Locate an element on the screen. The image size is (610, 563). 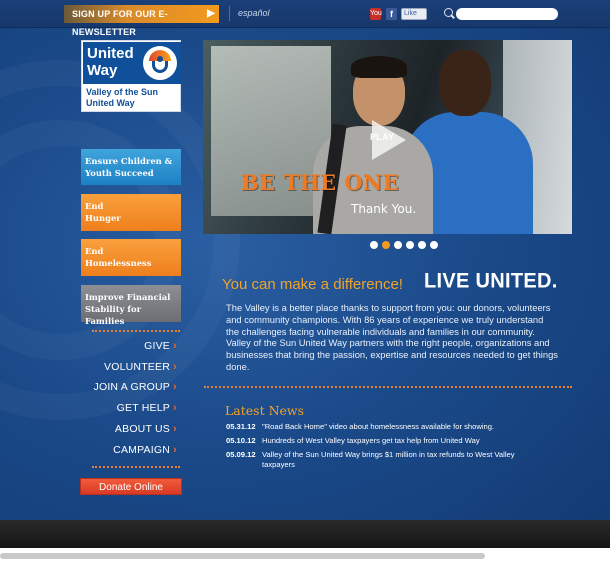
goal-youth-succeed: Ensure Children & Youth Succeed is located at coordinates (131, 167).